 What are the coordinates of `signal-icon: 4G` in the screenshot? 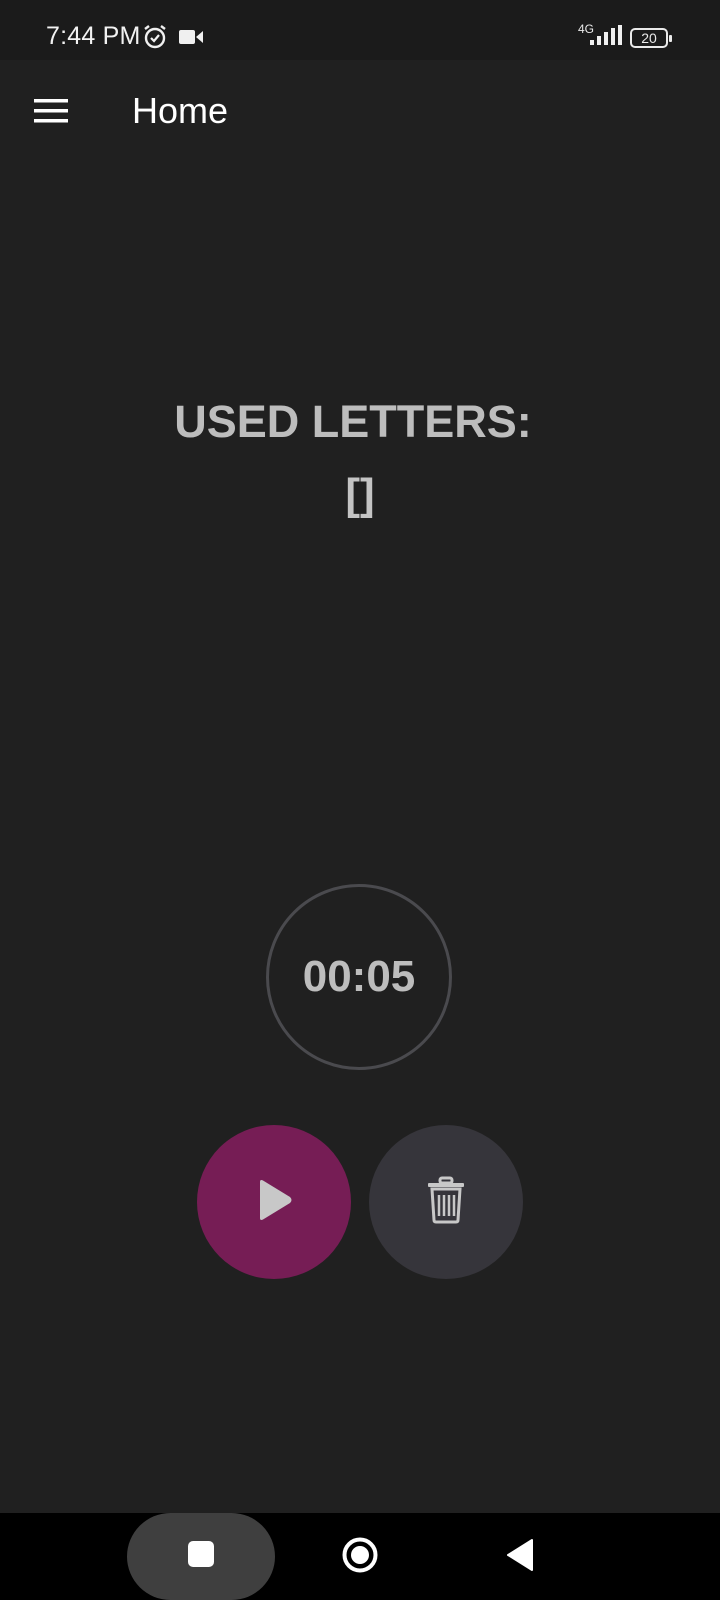 It's located at (600, 36).